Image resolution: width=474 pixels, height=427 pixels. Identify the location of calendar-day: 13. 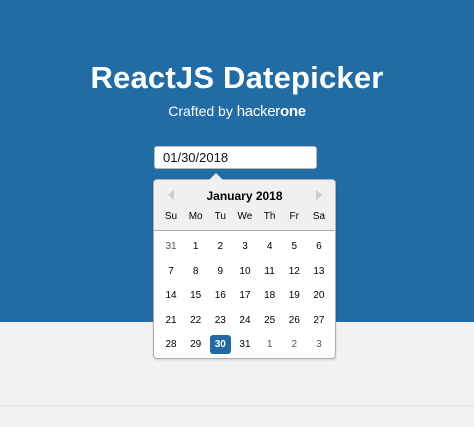
(318, 271).